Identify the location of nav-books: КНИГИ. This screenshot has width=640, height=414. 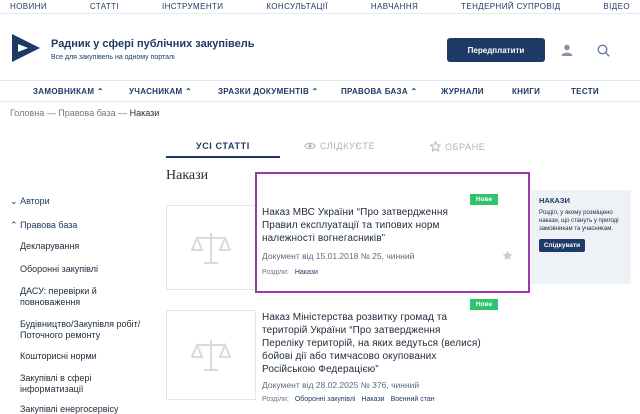
(526, 91).